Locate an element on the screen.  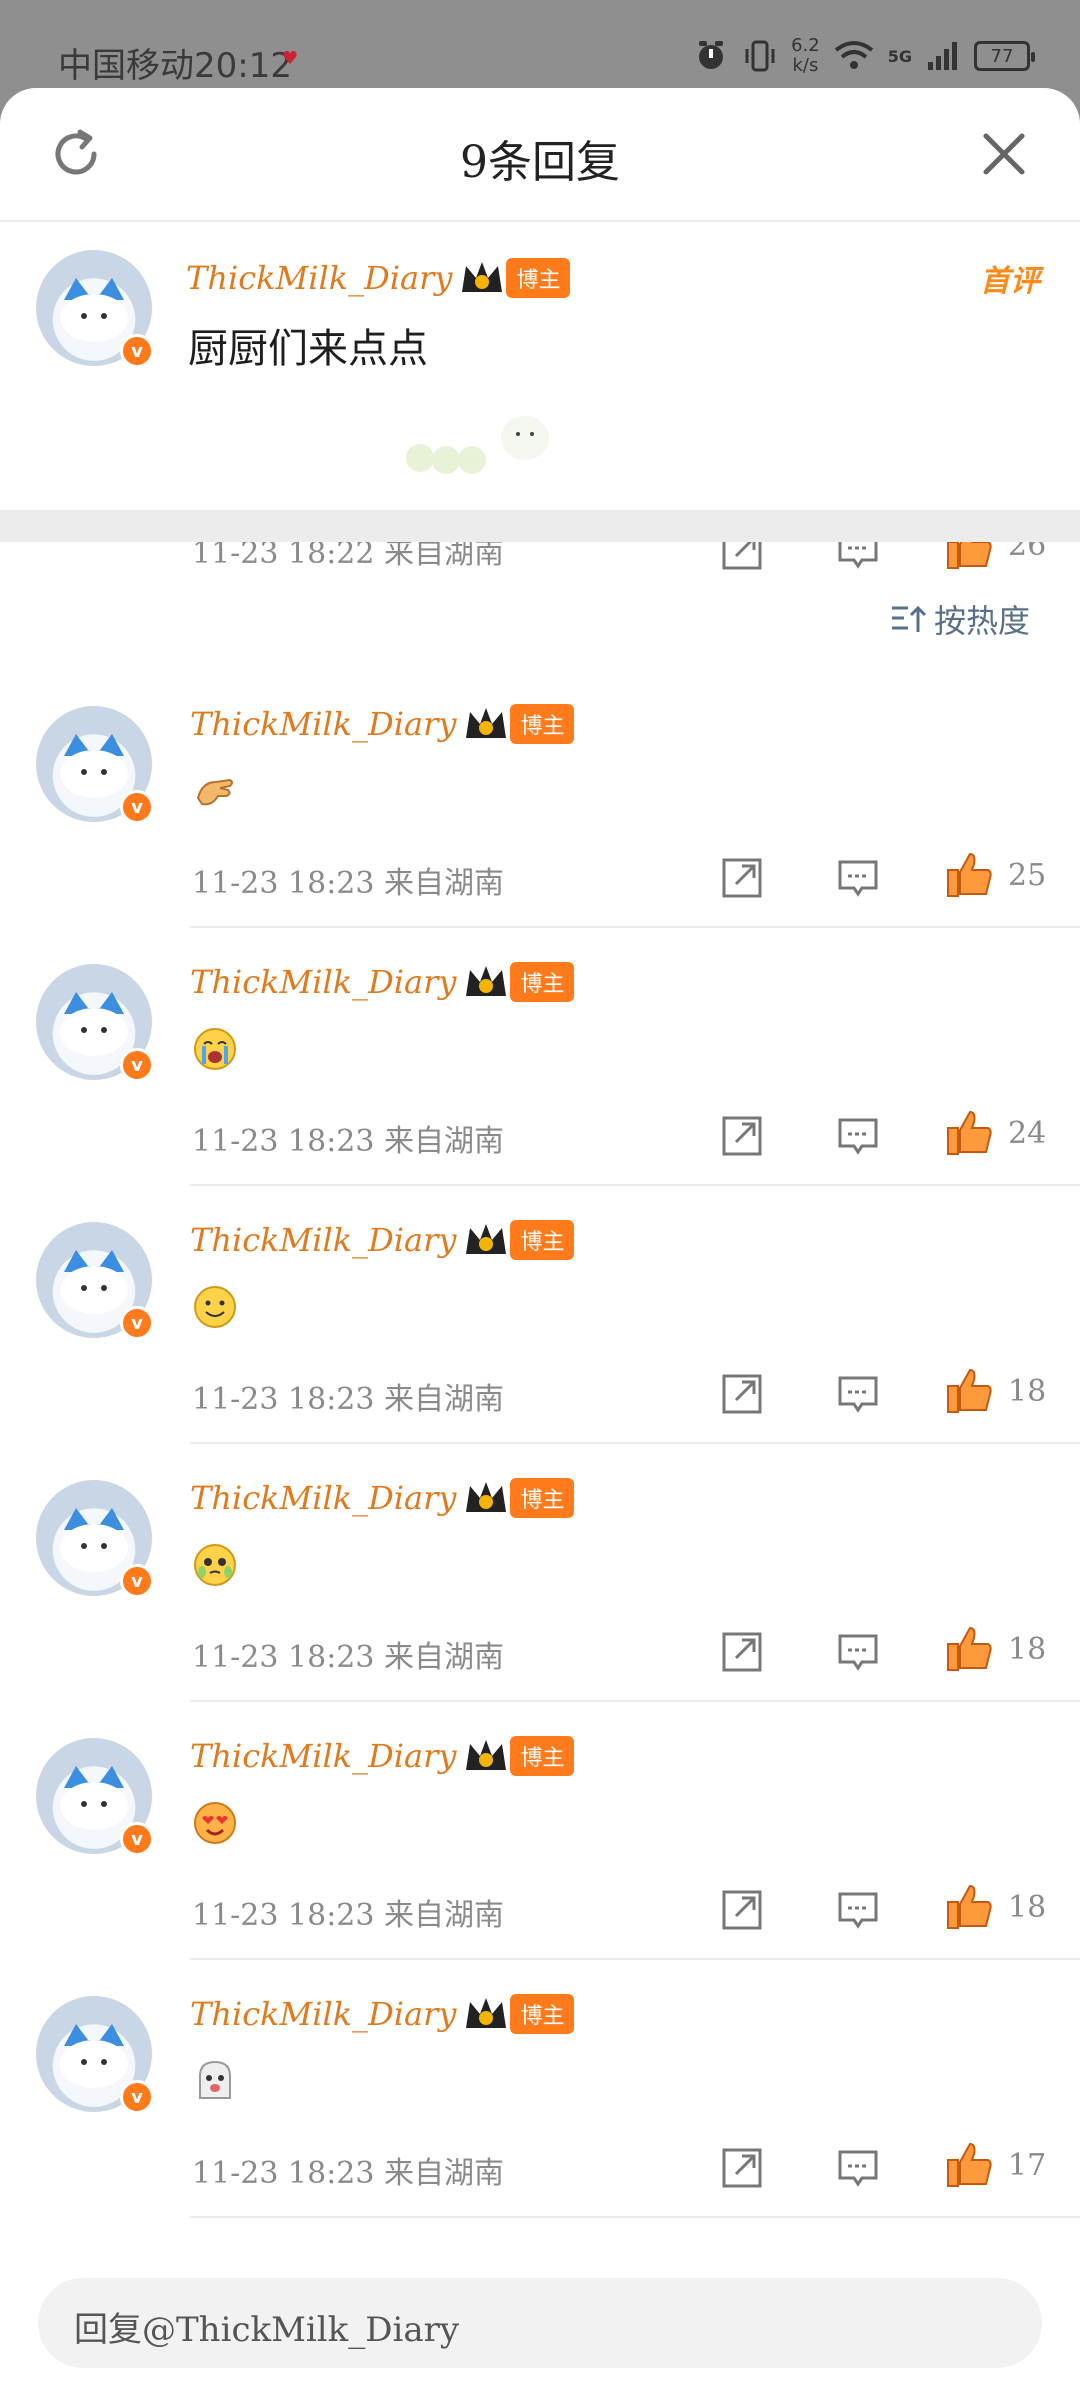
sort-button: 按热度 is located at coordinates (960, 619).